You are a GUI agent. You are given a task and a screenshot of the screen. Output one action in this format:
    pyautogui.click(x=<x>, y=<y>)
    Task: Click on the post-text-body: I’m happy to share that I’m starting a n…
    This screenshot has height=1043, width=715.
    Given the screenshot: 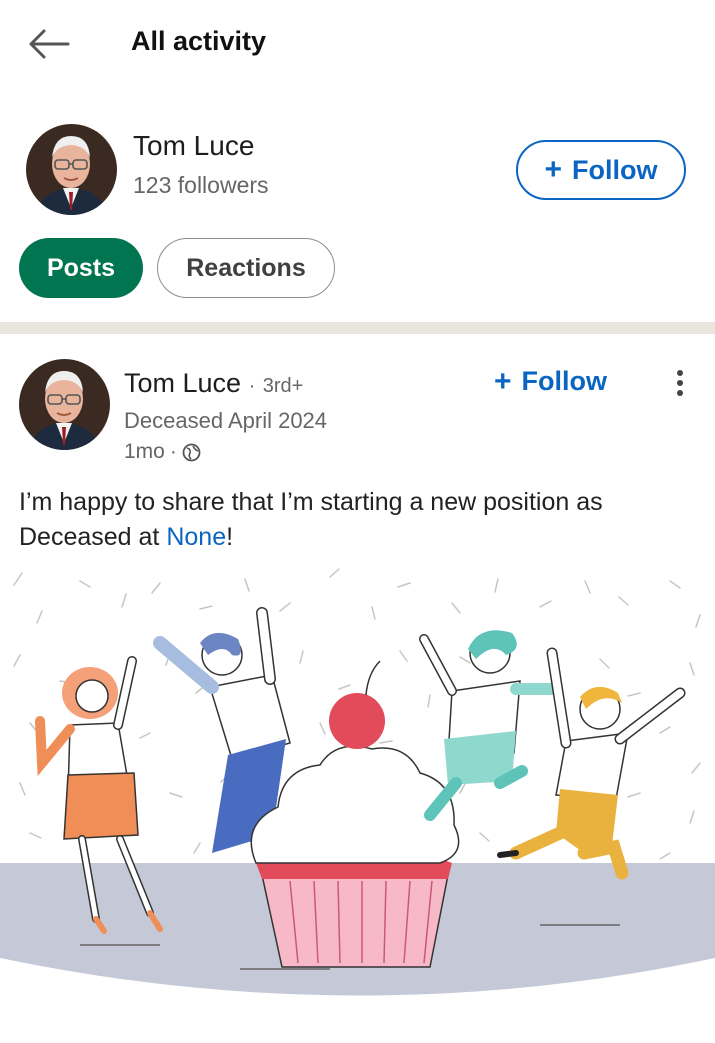 What is the action you would take?
    pyautogui.click(x=311, y=519)
    